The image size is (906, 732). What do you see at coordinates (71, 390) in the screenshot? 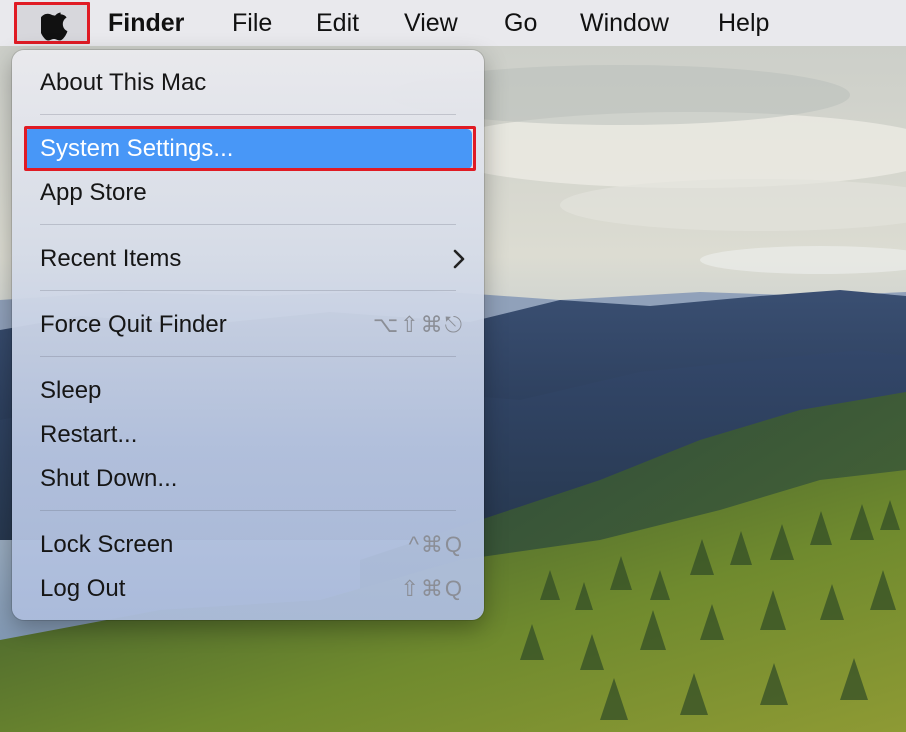
I see `menu-item-label: Sleep` at bounding box center [71, 390].